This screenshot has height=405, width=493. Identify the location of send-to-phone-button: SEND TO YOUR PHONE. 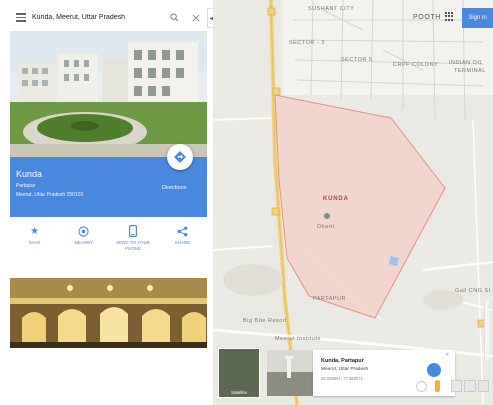
(133, 246).